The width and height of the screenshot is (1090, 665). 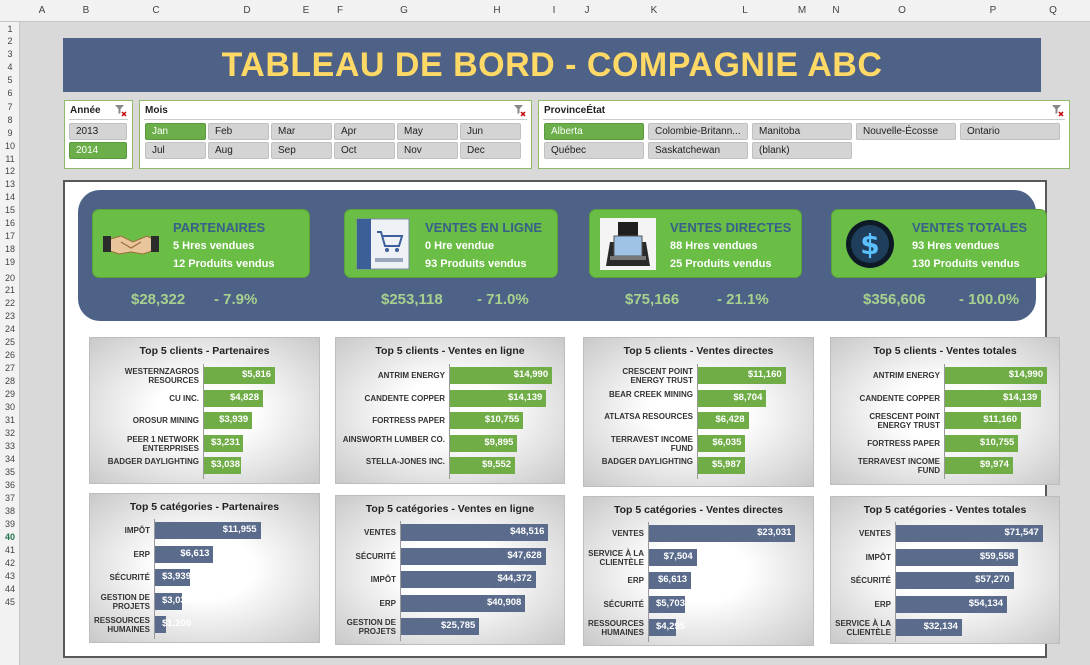 I want to click on row-header: 19, so click(x=10, y=262).